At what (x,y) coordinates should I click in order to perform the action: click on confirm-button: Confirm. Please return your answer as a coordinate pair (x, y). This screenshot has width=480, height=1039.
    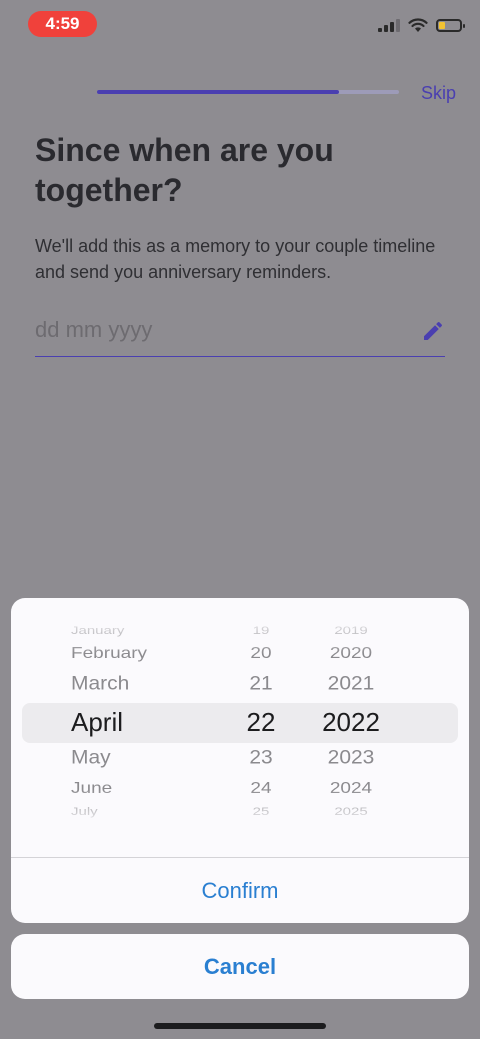
    Looking at the image, I should click on (240, 890).